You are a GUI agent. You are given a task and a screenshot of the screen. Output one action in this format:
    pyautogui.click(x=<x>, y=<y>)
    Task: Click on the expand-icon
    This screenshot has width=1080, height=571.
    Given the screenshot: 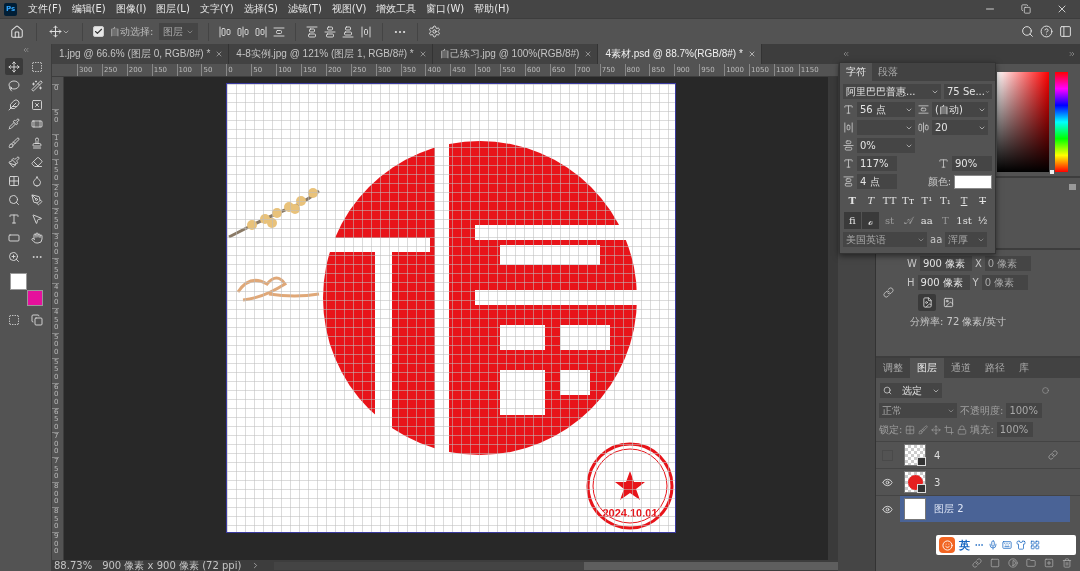 What is the action you would take?
    pyautogui.click(x=1072, y=54)
    